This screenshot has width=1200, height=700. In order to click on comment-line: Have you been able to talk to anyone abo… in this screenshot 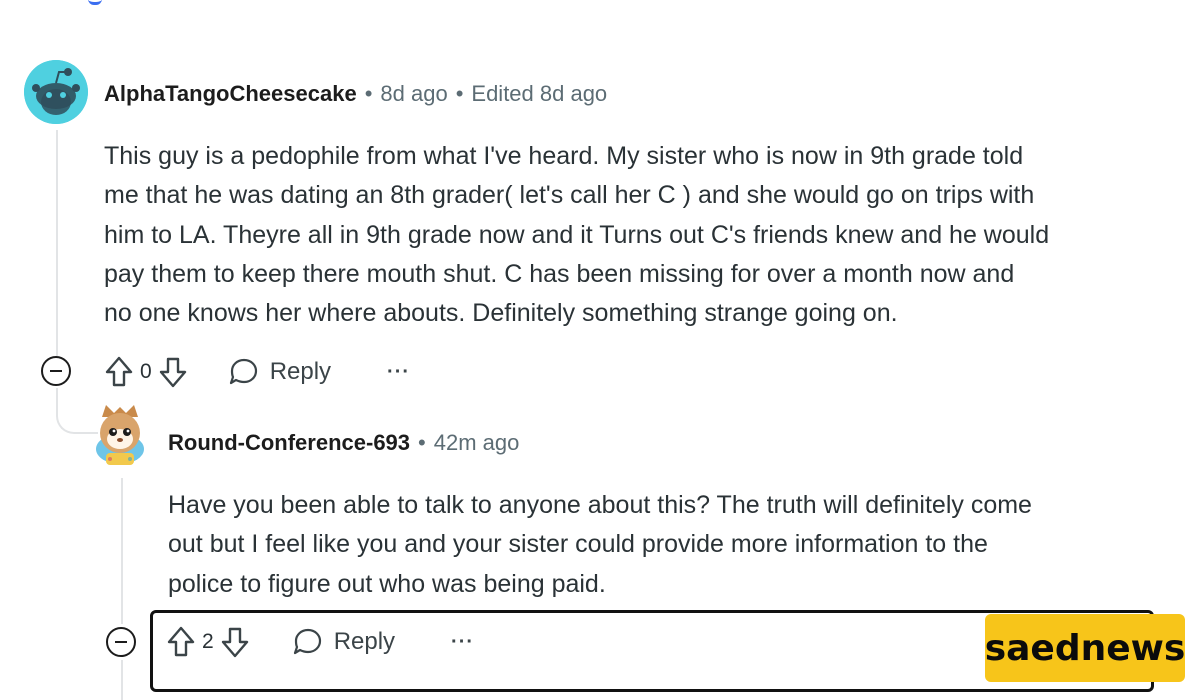, I will do `click(600, 505)`.